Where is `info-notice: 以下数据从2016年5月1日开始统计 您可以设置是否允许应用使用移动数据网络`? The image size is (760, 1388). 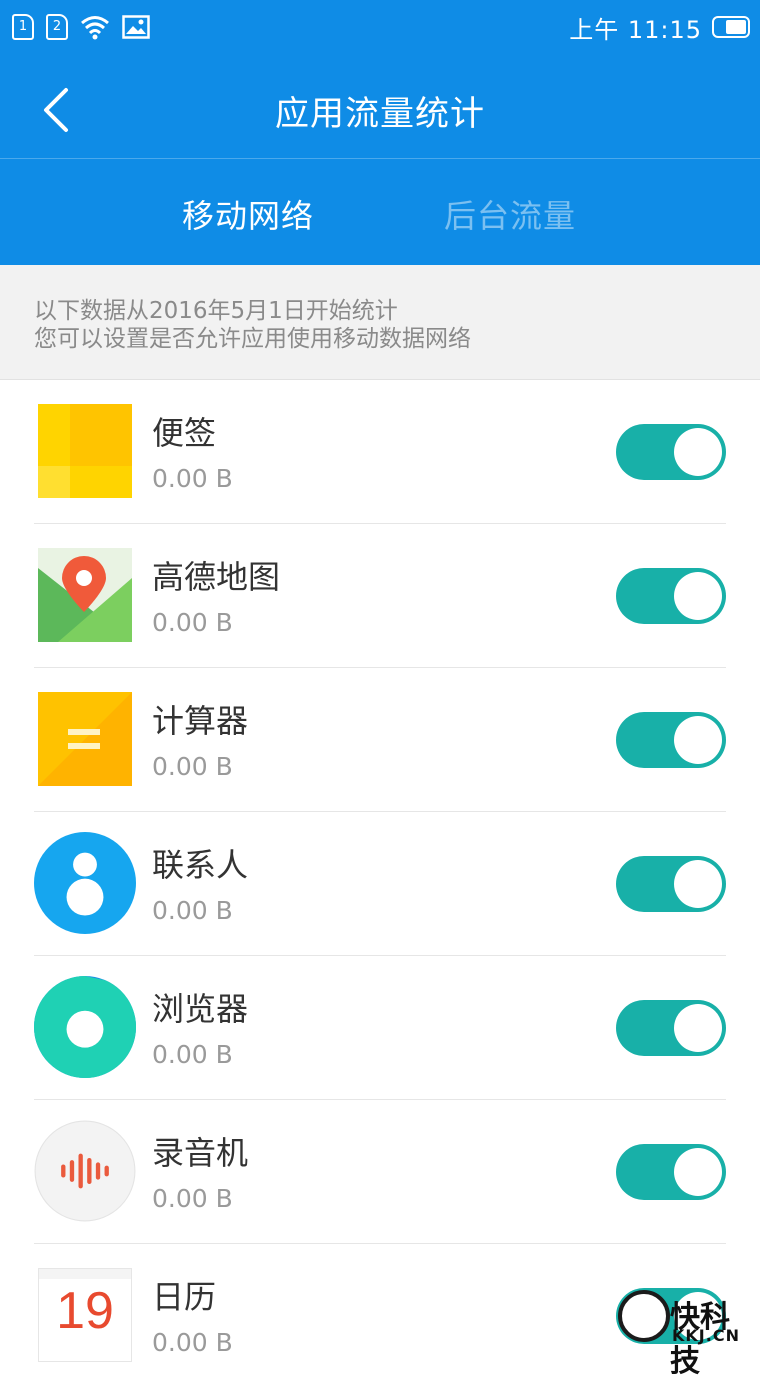 info-notice: 以下数据从2016年5月1日开始统计 您可以设置是否允许应用使用移动数据网络 is located at coordinates (380, 322).